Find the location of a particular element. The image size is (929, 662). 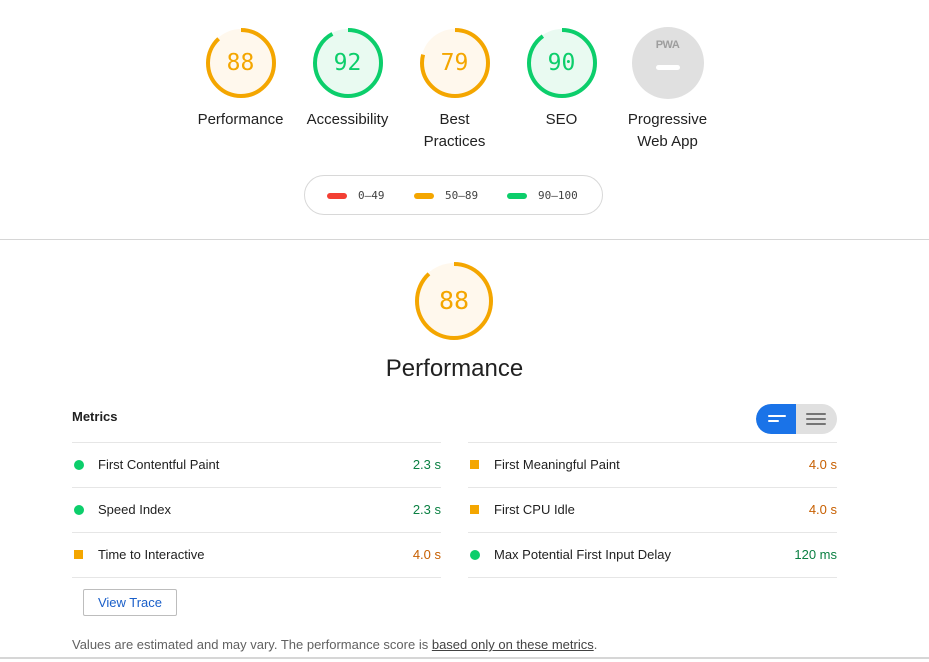

footnote-end: . is located at coordinates (595, 644).